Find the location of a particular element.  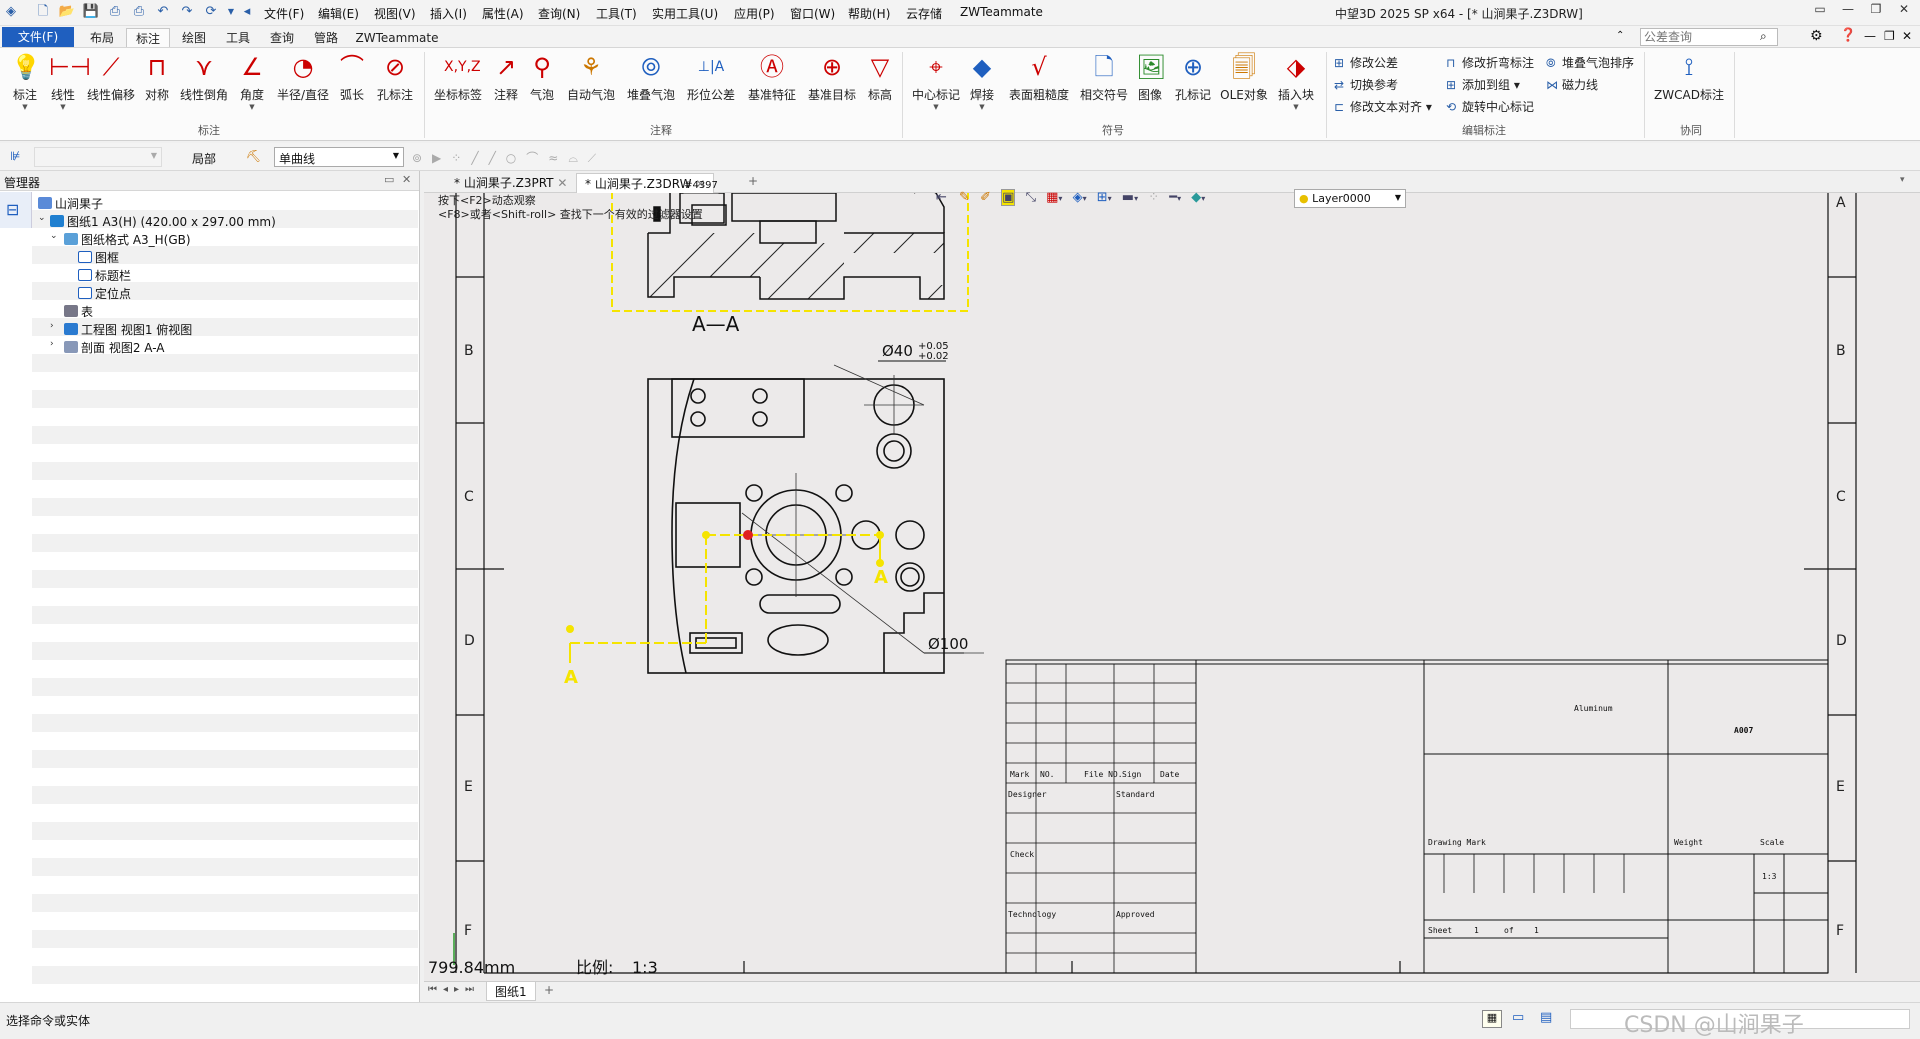

paint-icon: ✐ is located at coordinates (985, 197).